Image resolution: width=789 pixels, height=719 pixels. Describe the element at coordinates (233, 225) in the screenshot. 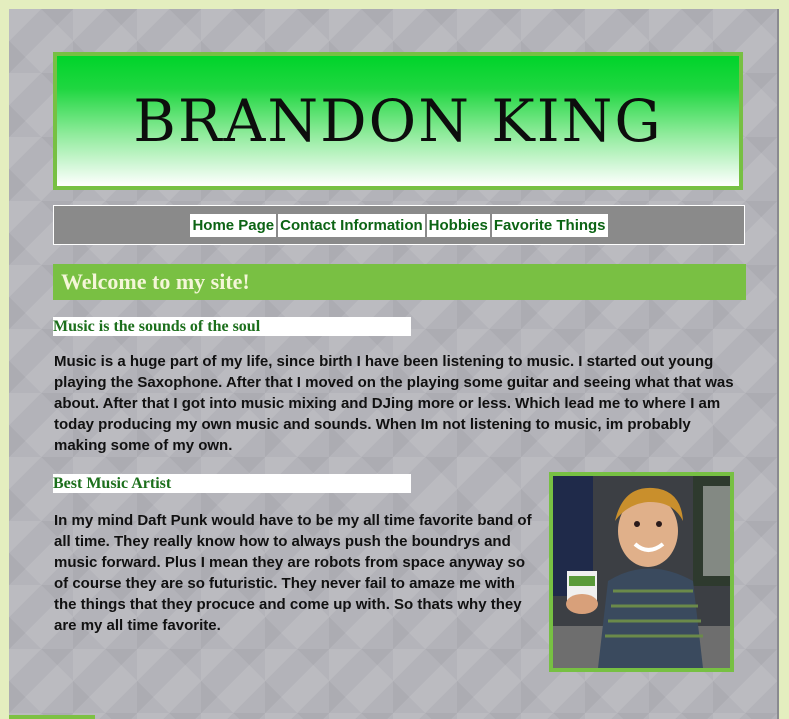

I see `nav-home-page: Home Page` at that location.